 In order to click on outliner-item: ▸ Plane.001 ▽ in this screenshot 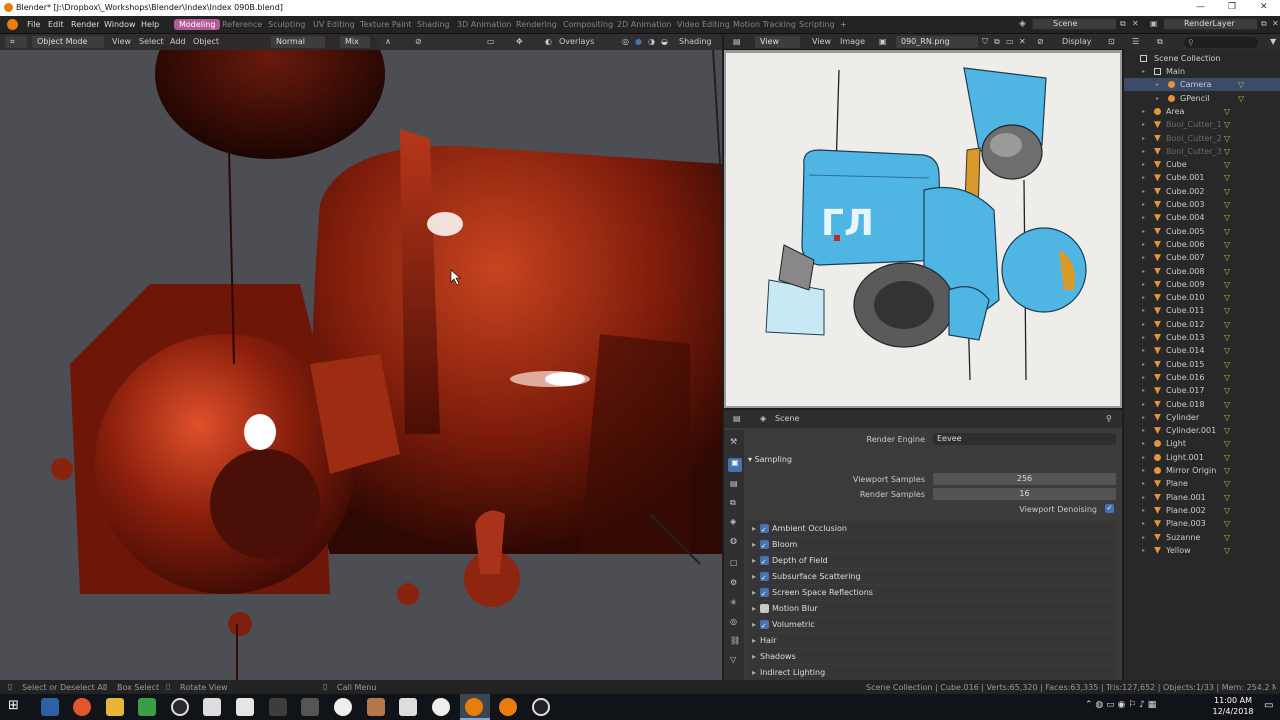, I will do `click(1202, 497)`.